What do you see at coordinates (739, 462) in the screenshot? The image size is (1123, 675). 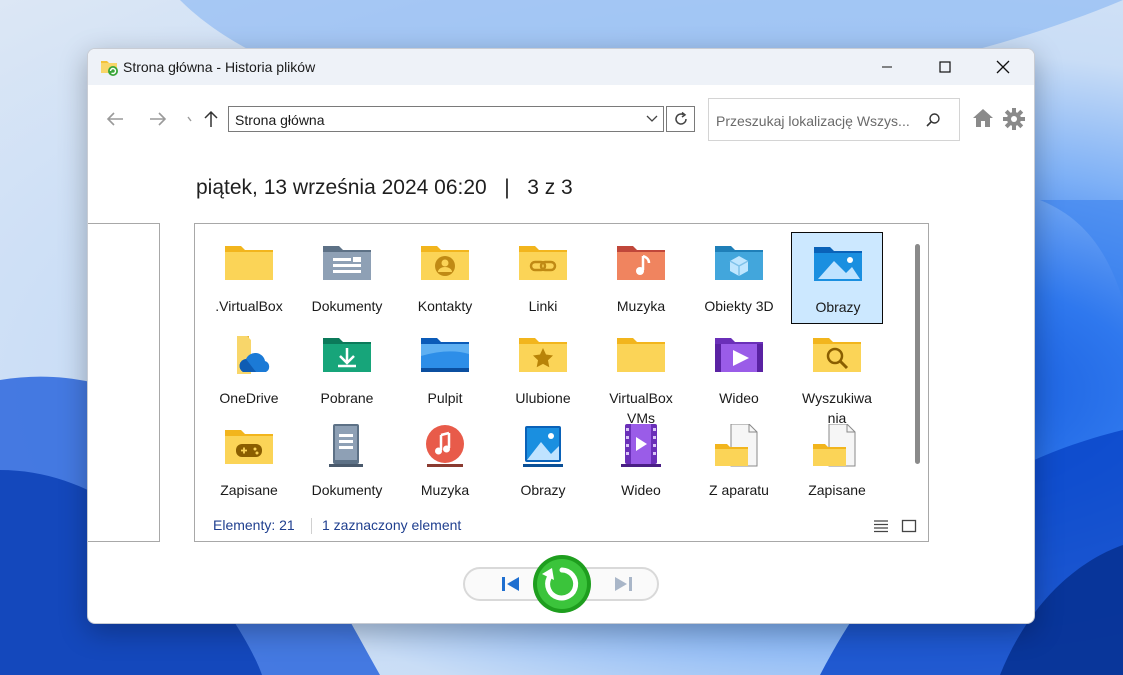 I see `file-item: Z aparatu` at bounding box center [739, 462].